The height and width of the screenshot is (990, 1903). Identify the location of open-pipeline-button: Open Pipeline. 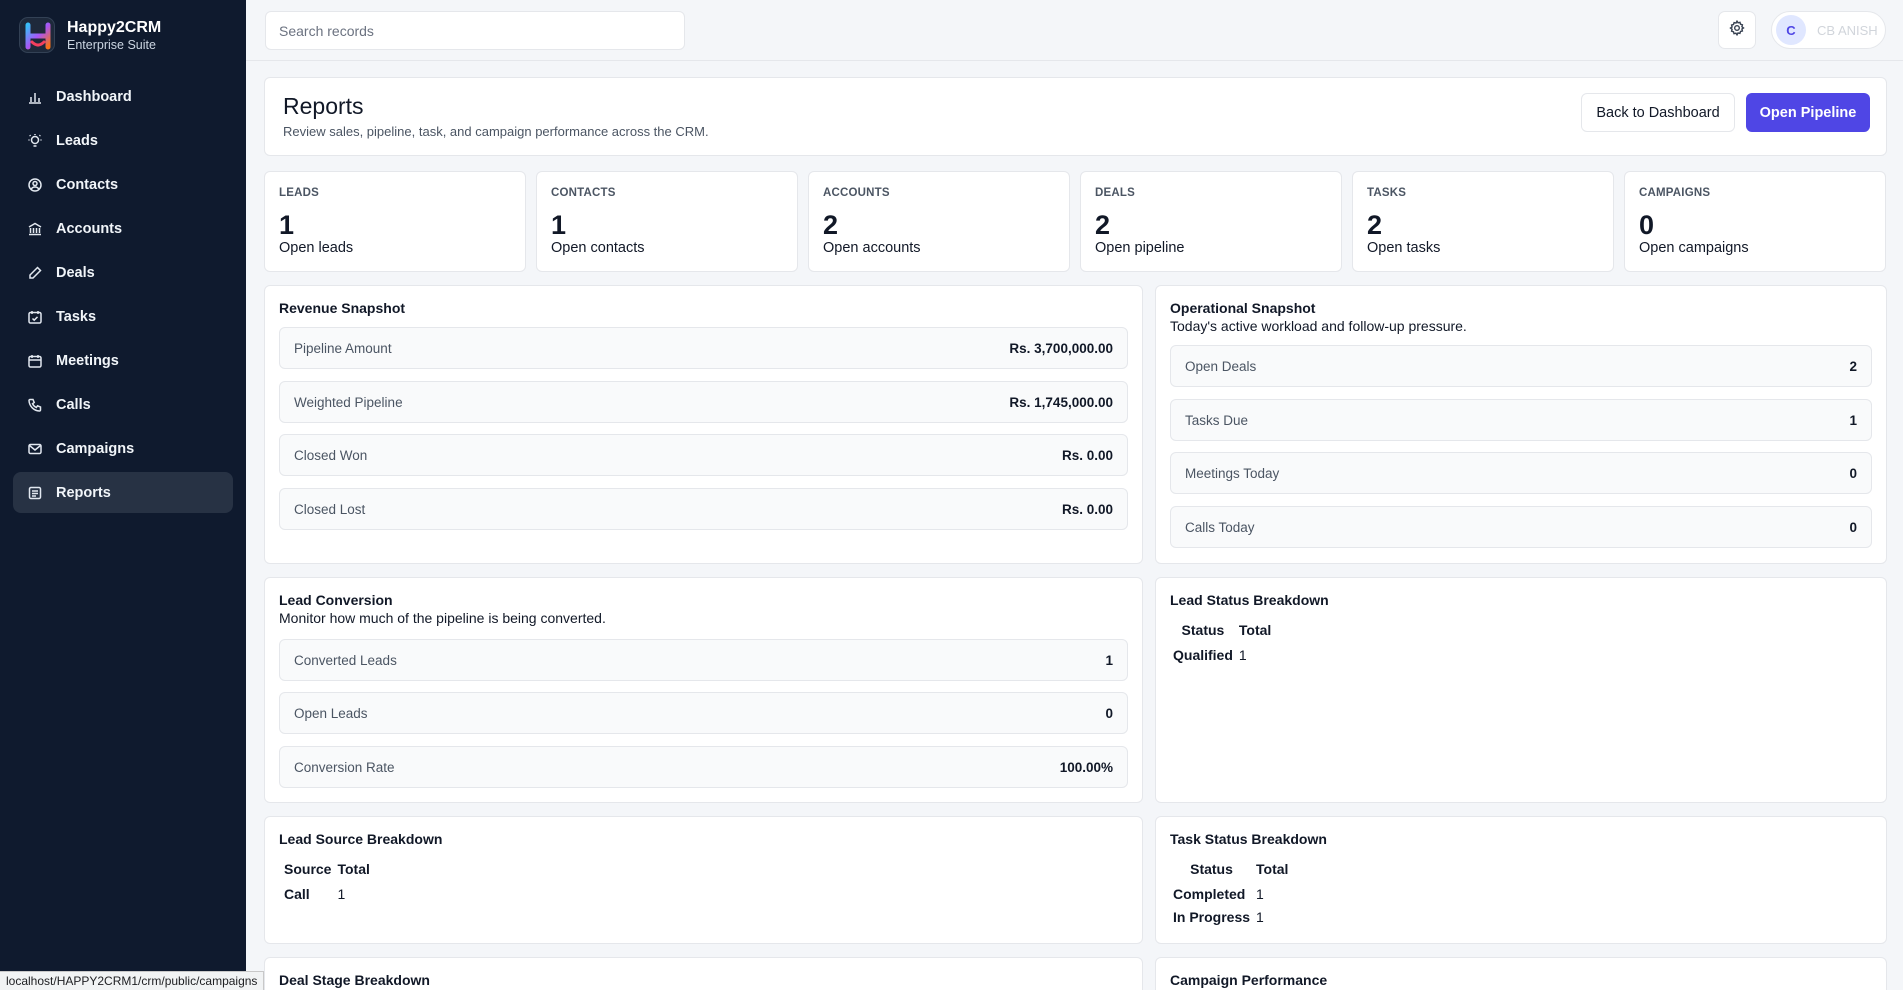
(1808, 112).